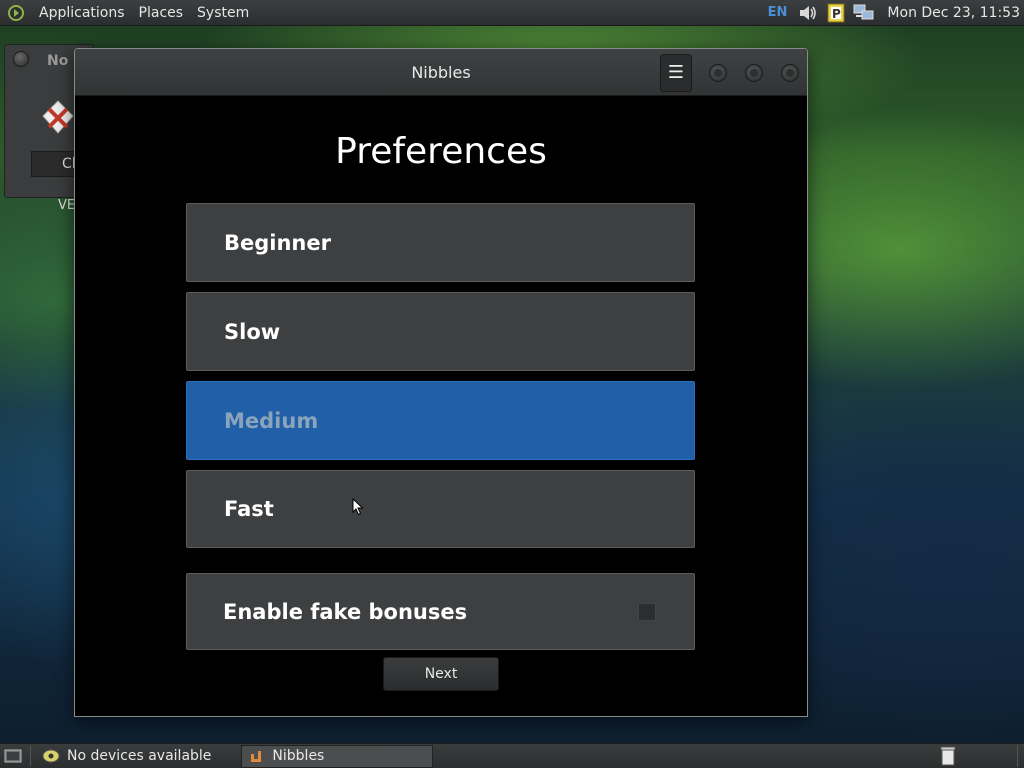 The height and width of the screenshot is (768, 1024). I want to click on minimize-icon, so click(718, 73).